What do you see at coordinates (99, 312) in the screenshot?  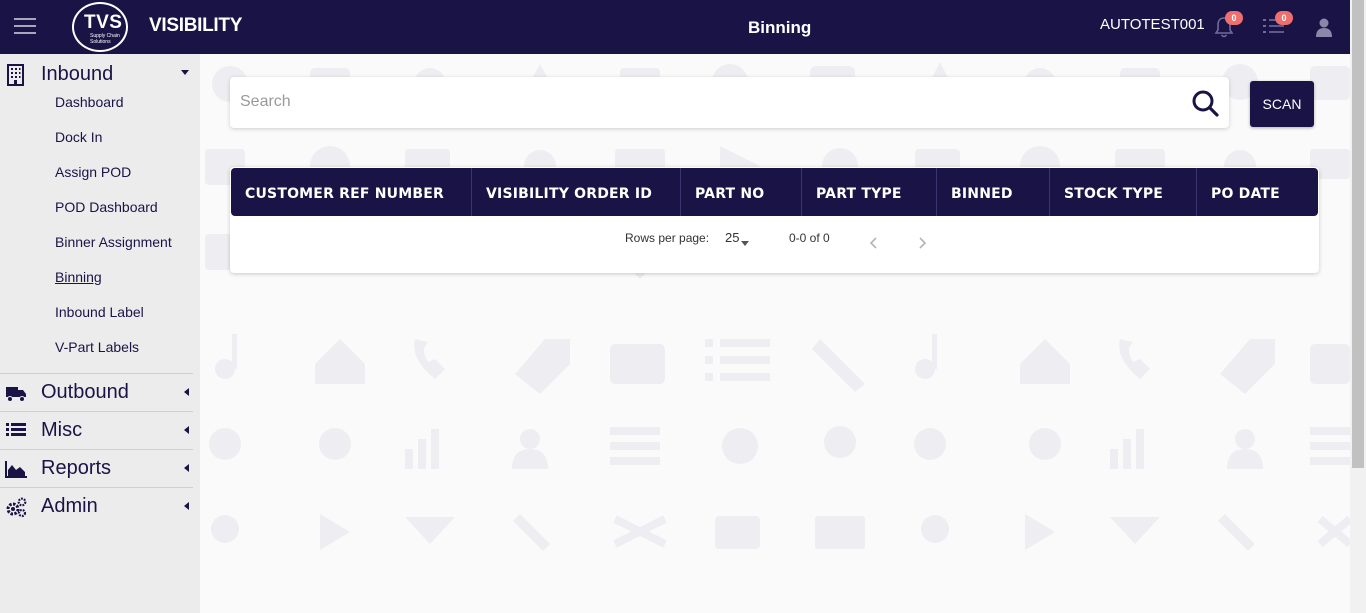 I see `sidebar-item-inbound-label: Inbound Label` at bounding box center [99, 312].